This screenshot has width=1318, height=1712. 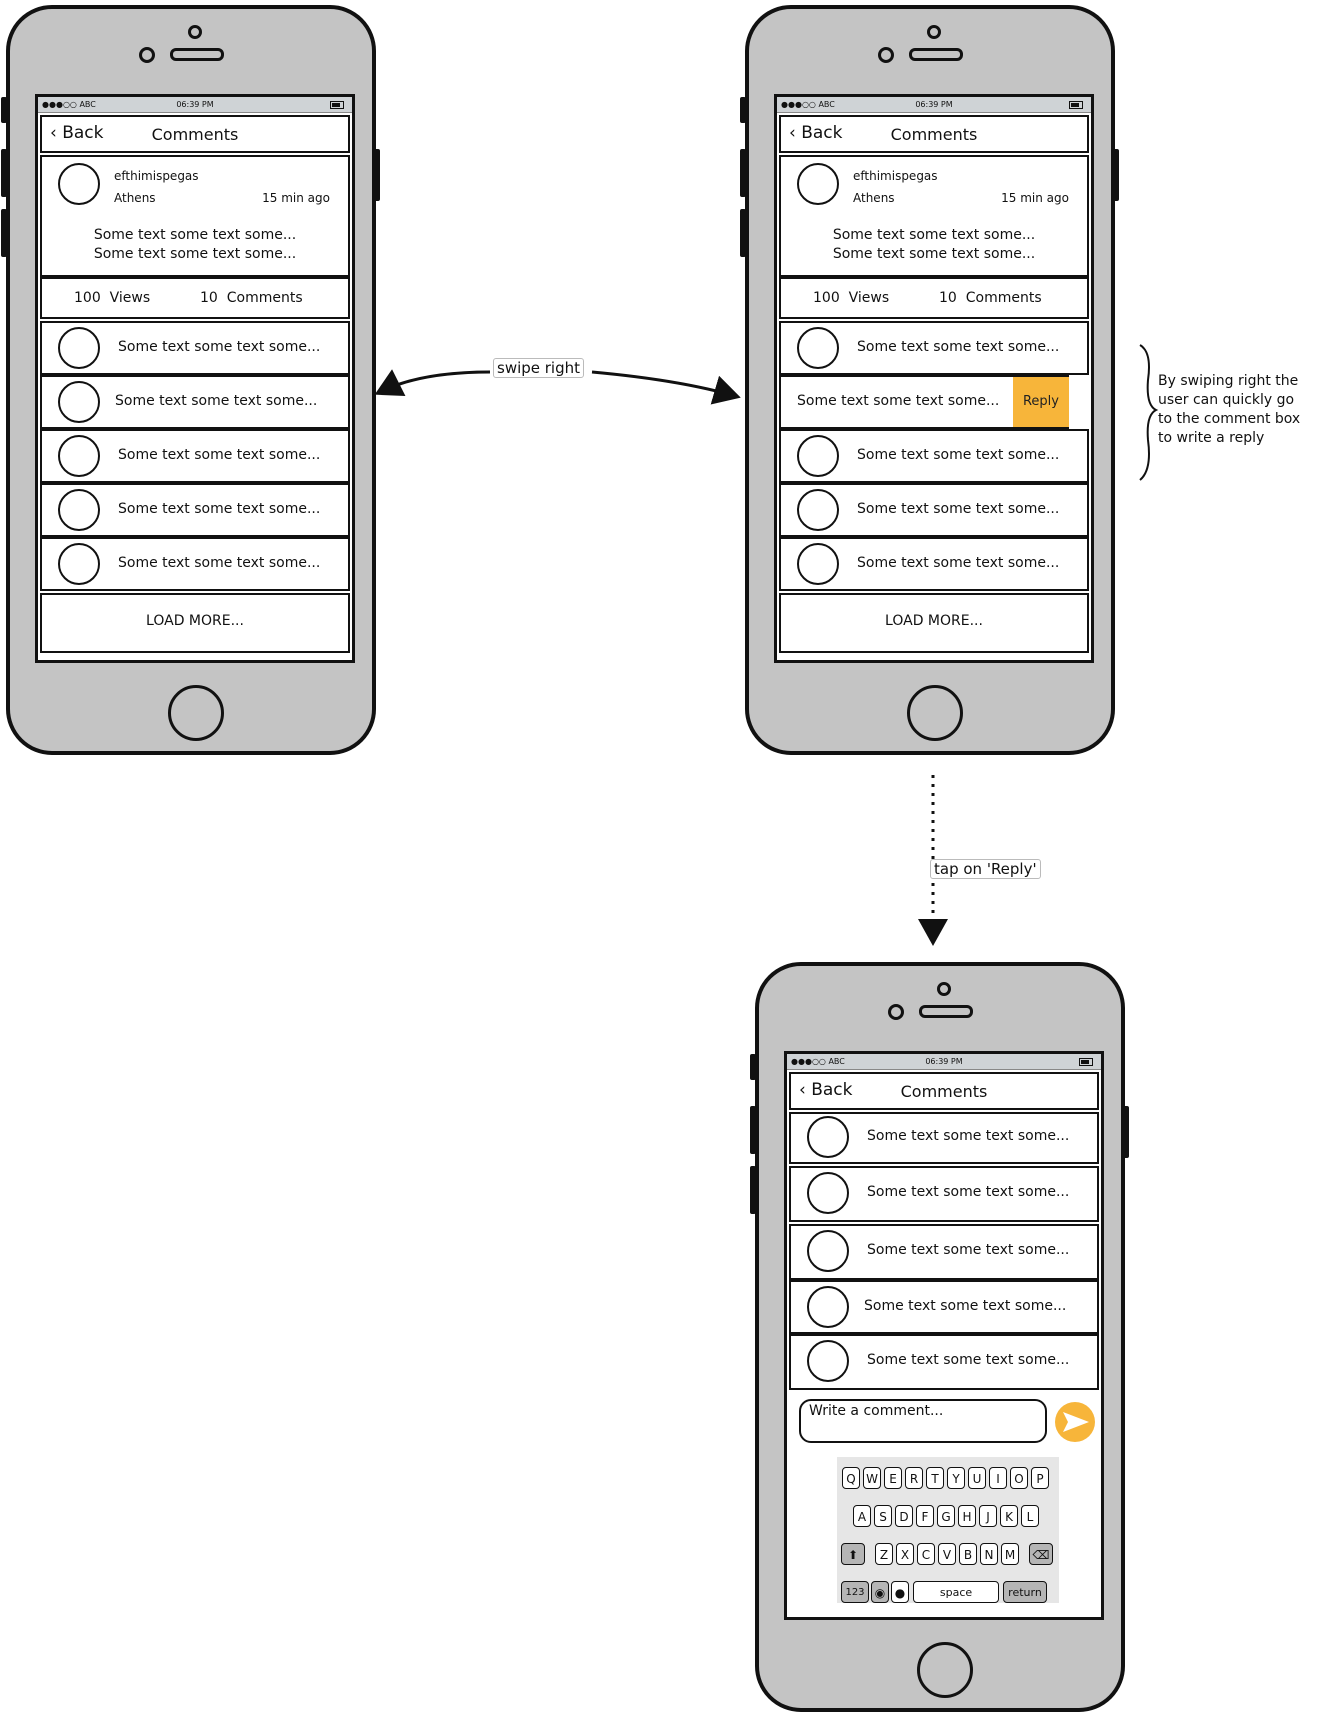 I want to click on key-f: F, so click(x=925, y=1516).